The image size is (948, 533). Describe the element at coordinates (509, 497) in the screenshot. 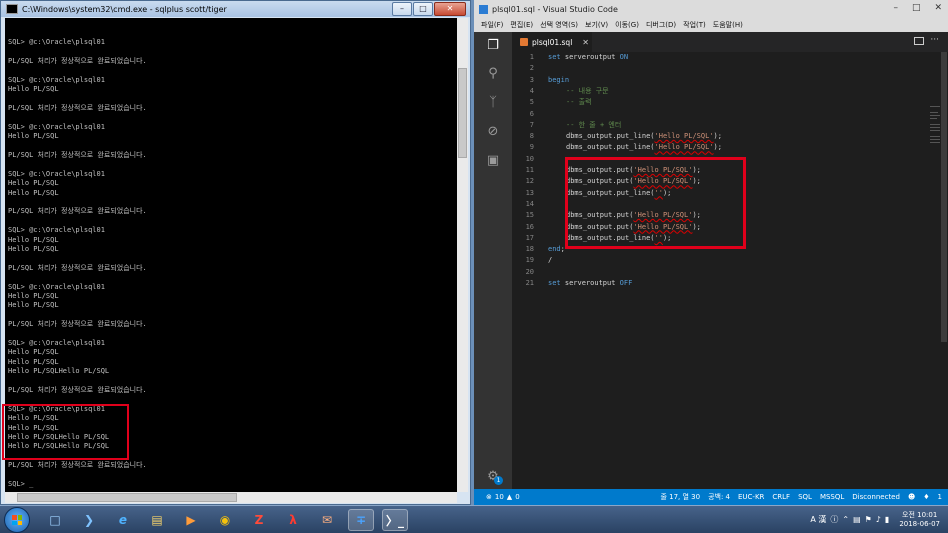

I see `warning-icon: ▲` at that location.